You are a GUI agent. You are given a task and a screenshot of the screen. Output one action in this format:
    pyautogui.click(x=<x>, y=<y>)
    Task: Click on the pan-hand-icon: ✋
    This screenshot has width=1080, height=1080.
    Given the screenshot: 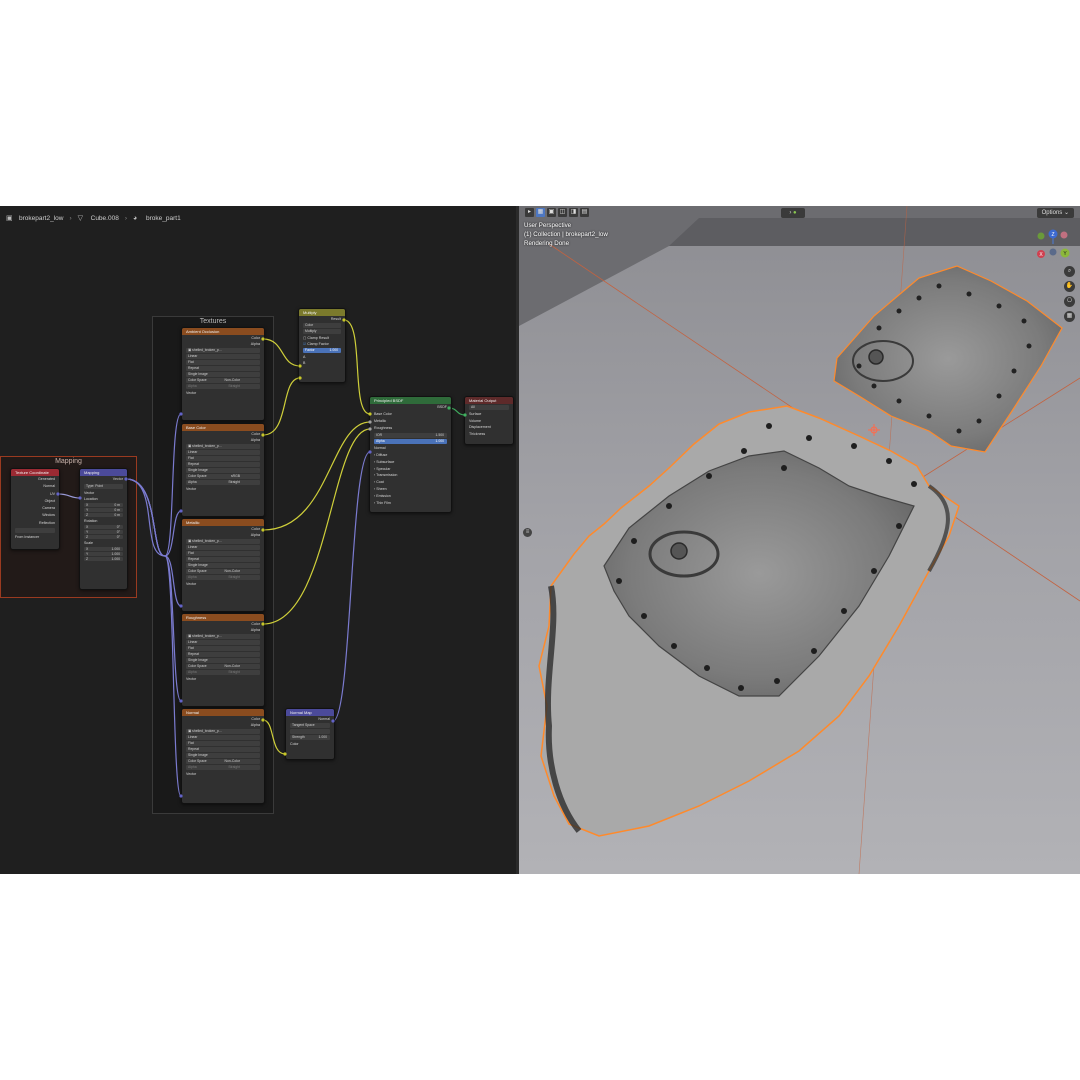 What is the action you would take?
    pyautogui.click(x=1069, y=286)
    